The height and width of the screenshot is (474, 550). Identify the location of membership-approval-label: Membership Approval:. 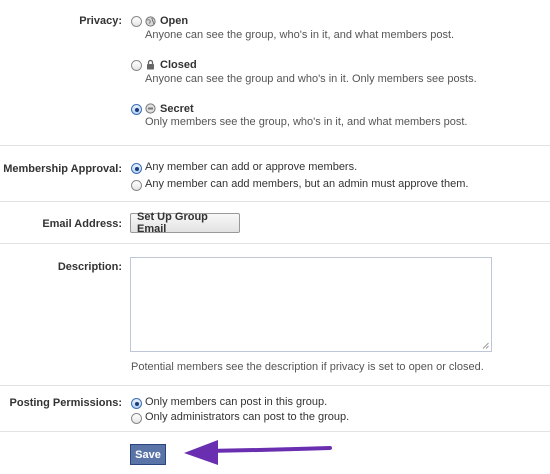
(62, 169).